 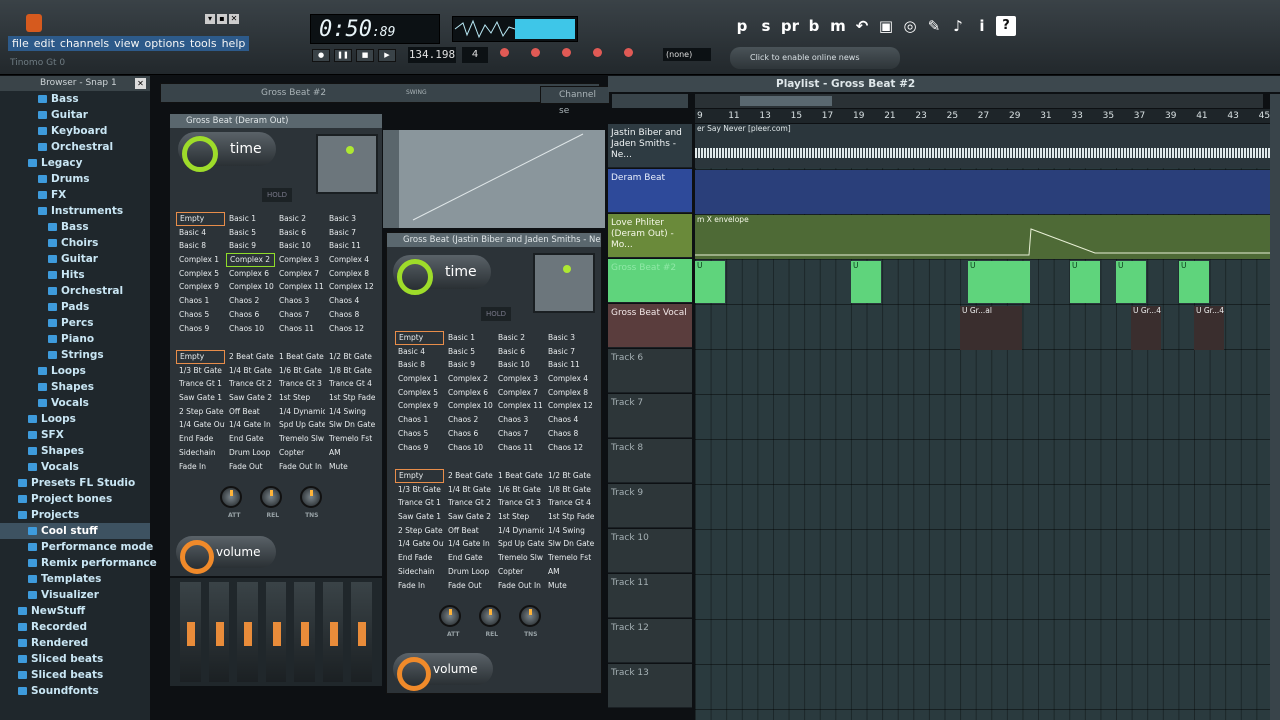 I want to click on browser-item: Keyboard, so click(x=75, y=131).